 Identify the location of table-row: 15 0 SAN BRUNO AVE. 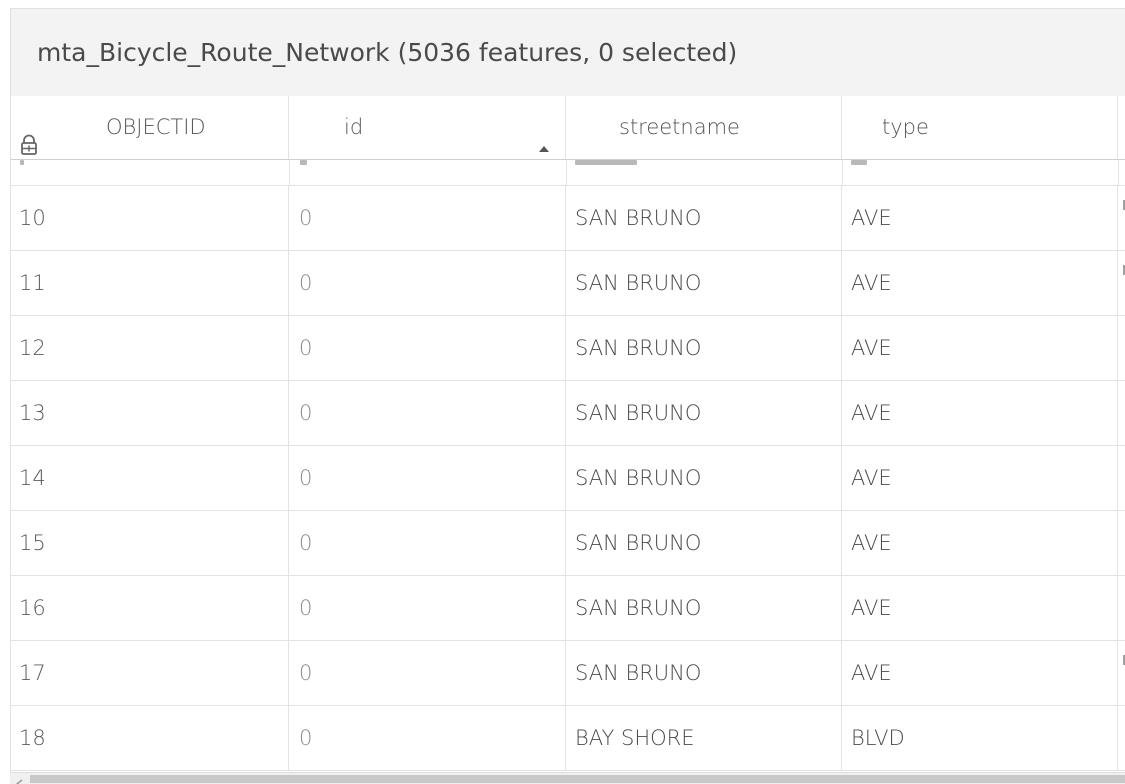
(568, 543).